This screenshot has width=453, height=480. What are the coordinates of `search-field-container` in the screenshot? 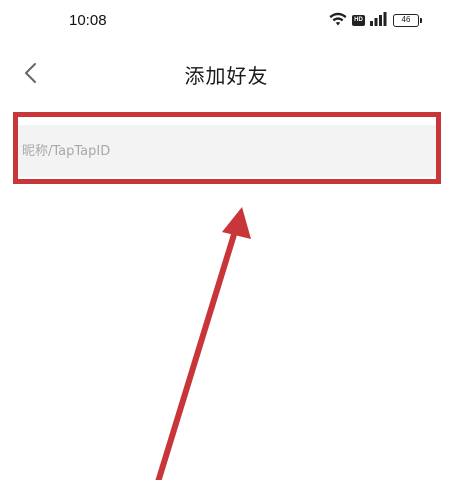 It's located at (227, 151).